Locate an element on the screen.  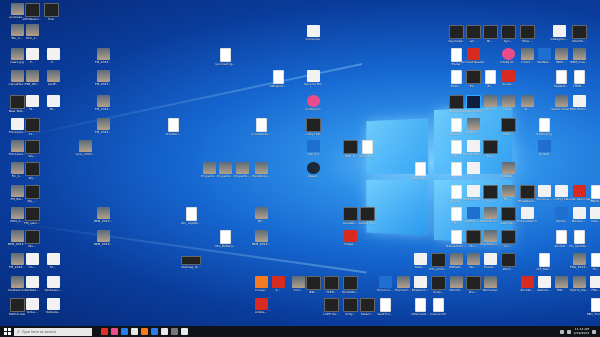
notification-icon is located at coordinates (594, 331).